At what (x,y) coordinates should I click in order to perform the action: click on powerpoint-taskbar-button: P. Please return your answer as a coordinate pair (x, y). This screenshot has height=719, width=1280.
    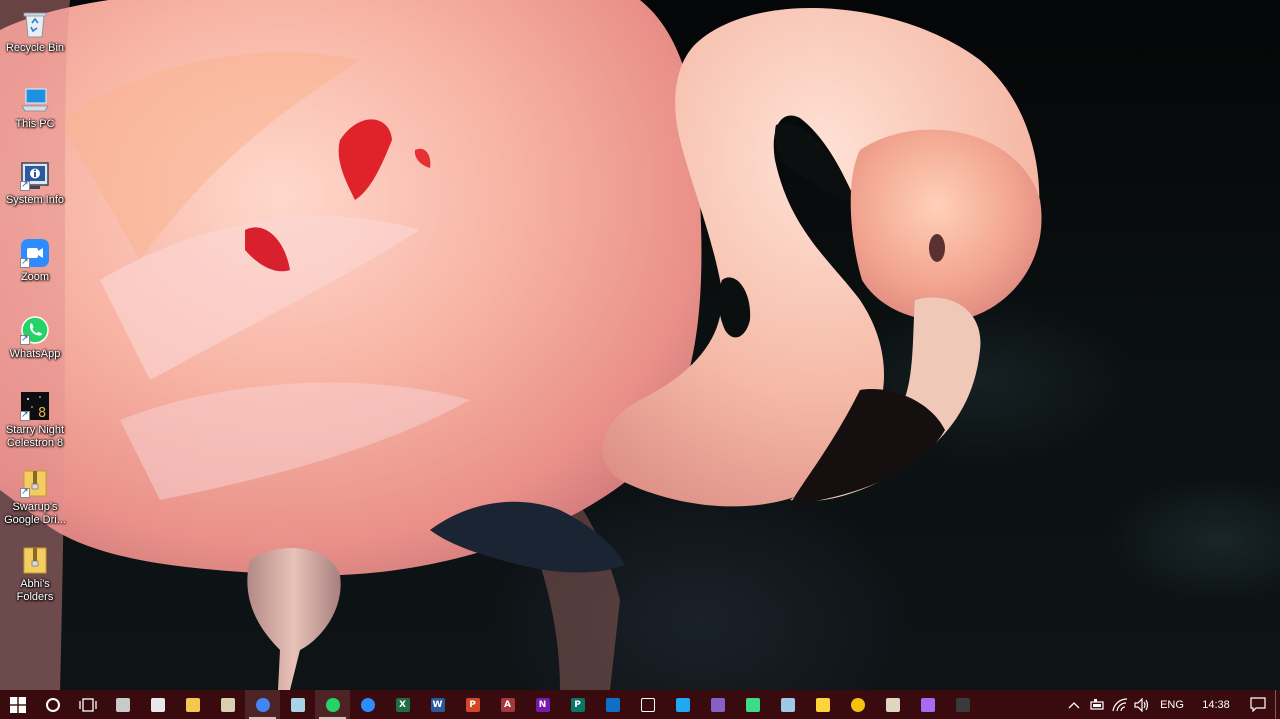
    Looking at the image, I should click on (472, 704).